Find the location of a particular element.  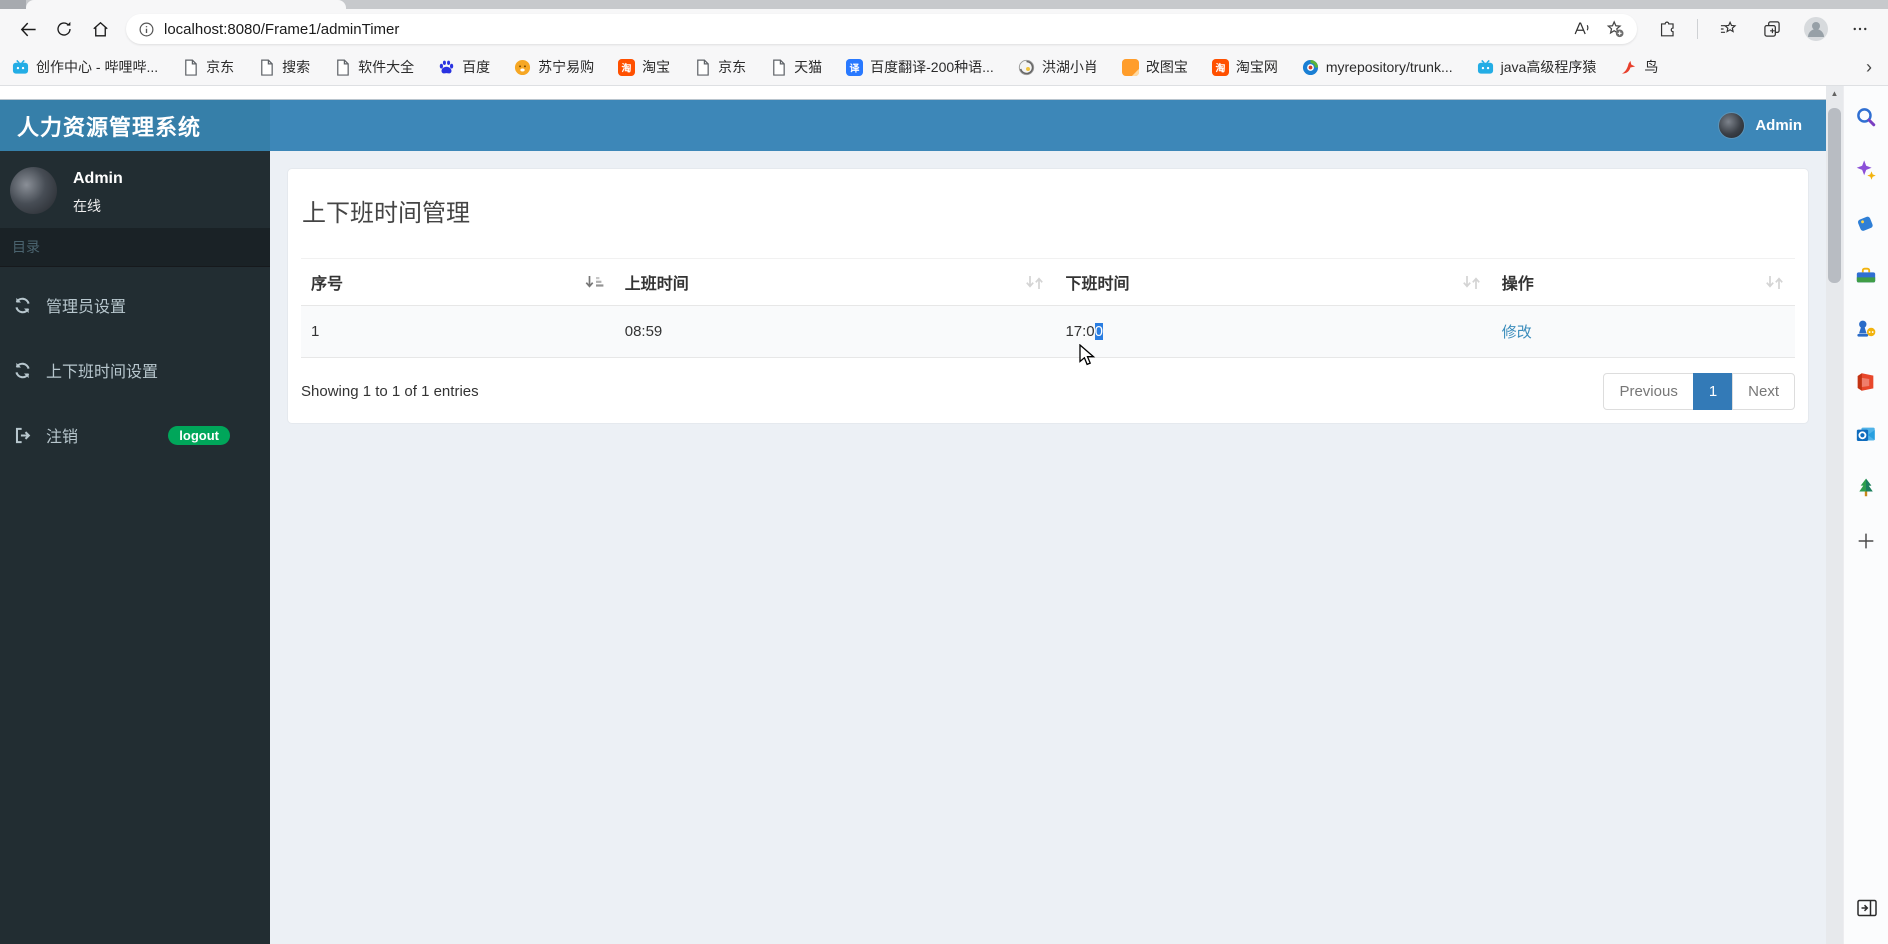

home-icon is located at coordinates (100, 29).